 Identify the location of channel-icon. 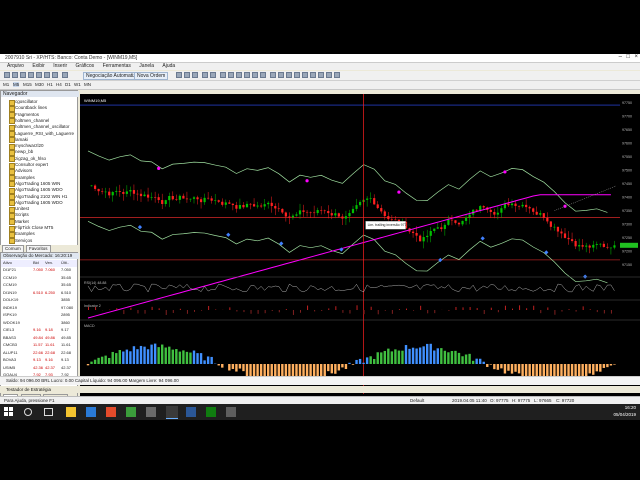
(305, 75).